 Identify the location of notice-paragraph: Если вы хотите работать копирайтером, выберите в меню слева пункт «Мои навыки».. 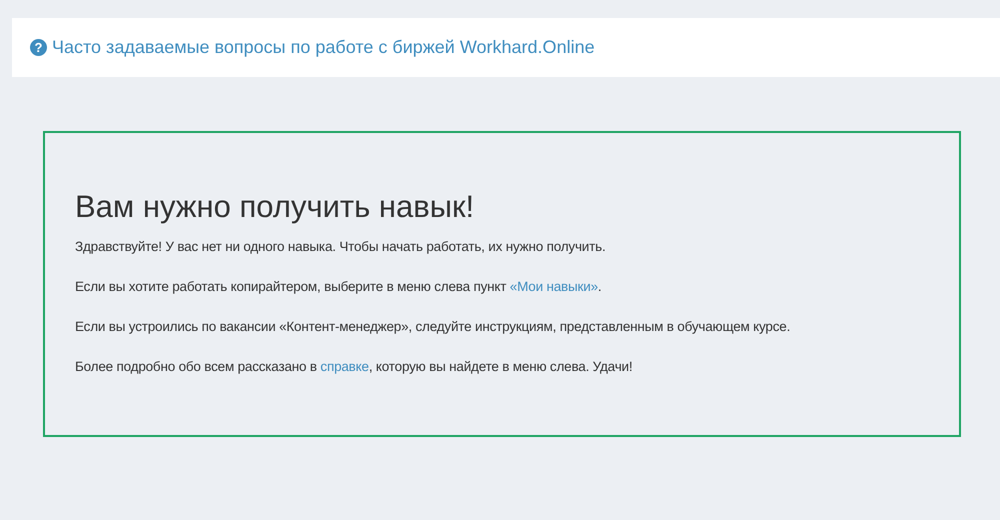
(338, 286).